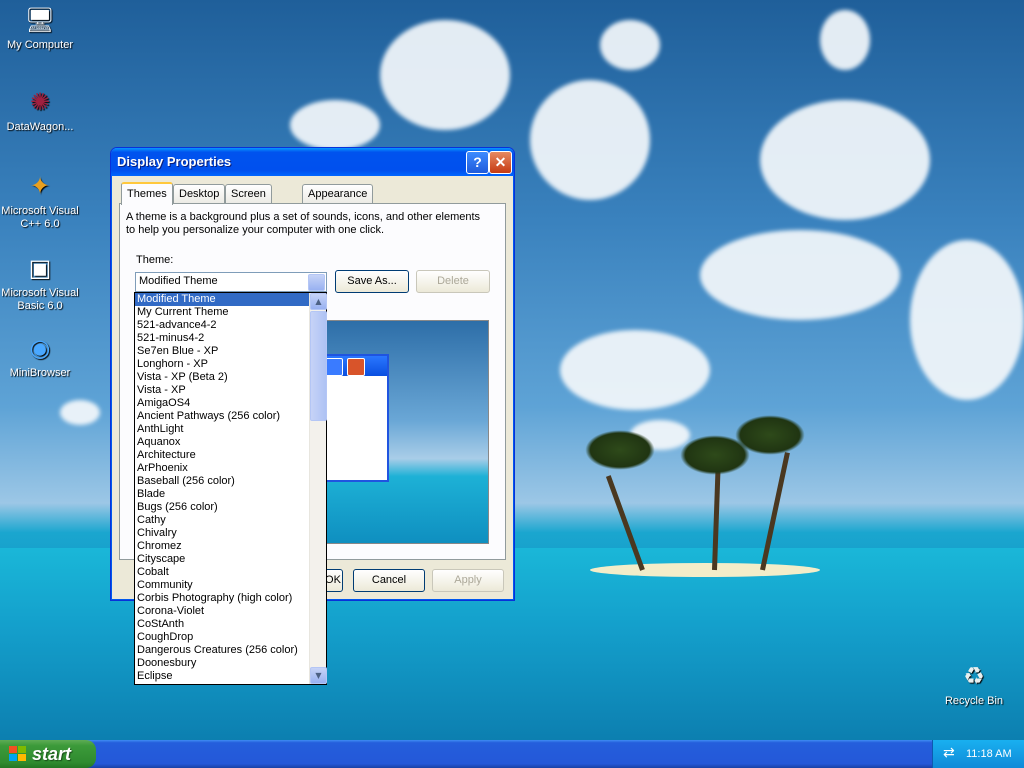  What do you see at coordinates (222, 468) in the screenshot?
I see `theme-option: ArPhoenix` at bounding box center [222, 468].